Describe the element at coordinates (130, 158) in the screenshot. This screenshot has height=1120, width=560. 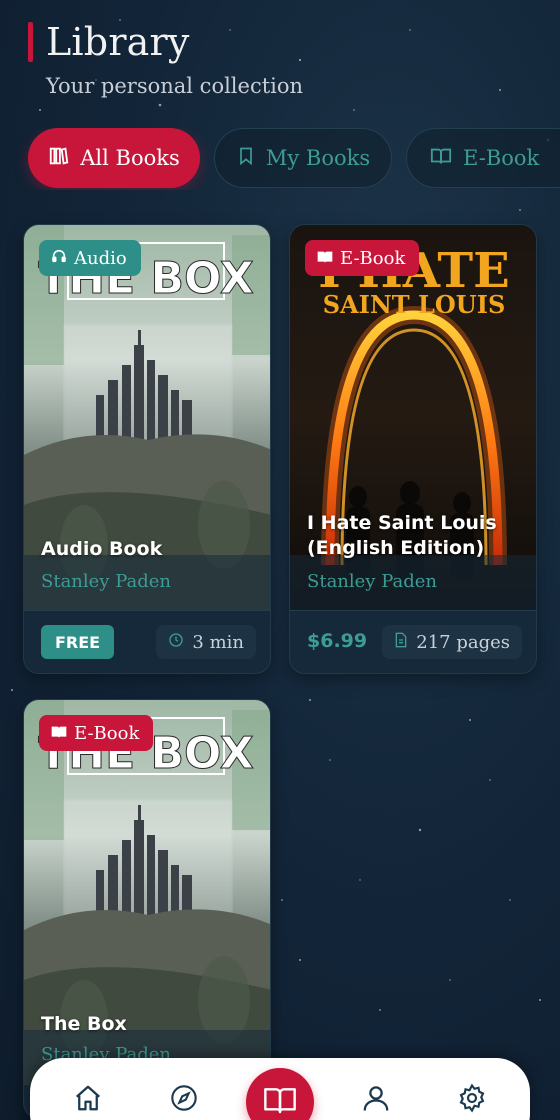
I see `tab-label: All Books` at that location.